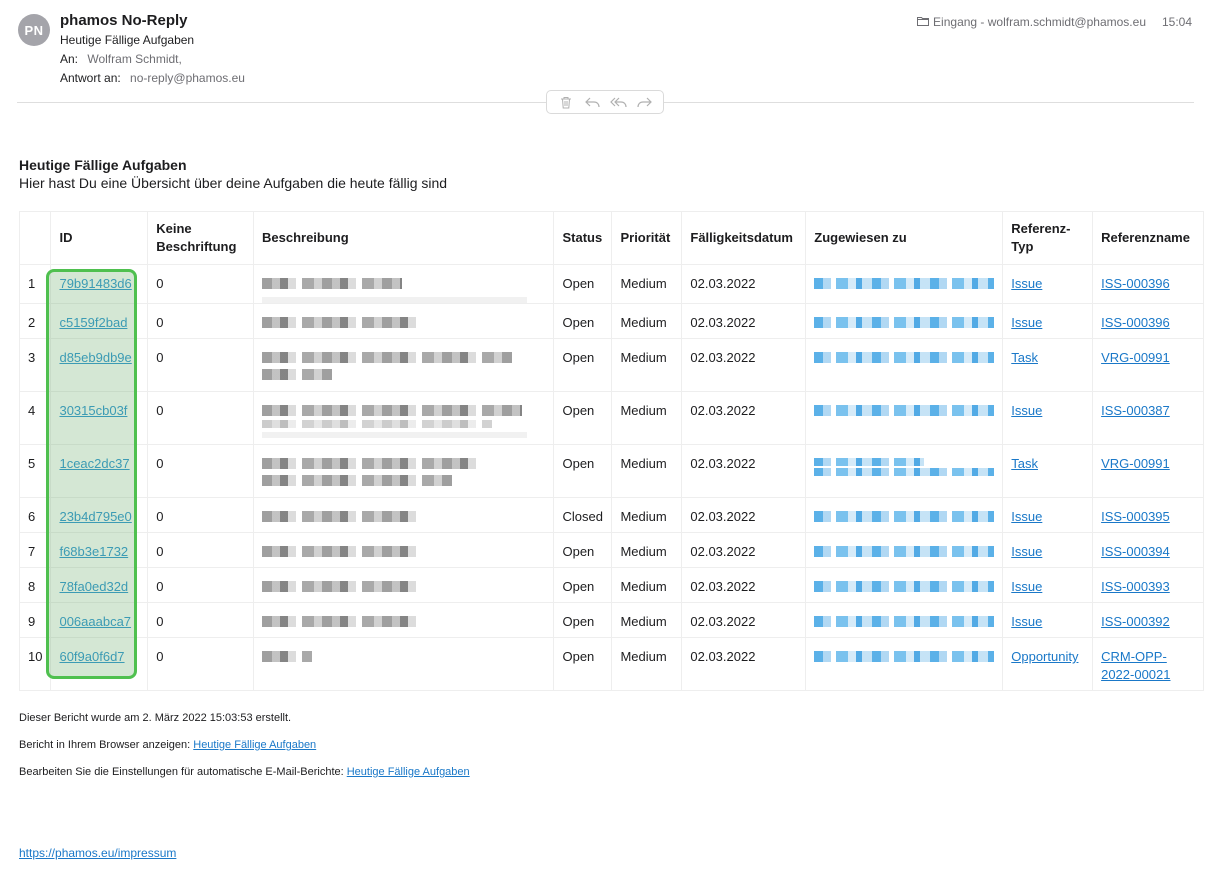 The image size is (1207, 875). I want to click on task-id-link: 1ceac2dc37, so click(94, 463).